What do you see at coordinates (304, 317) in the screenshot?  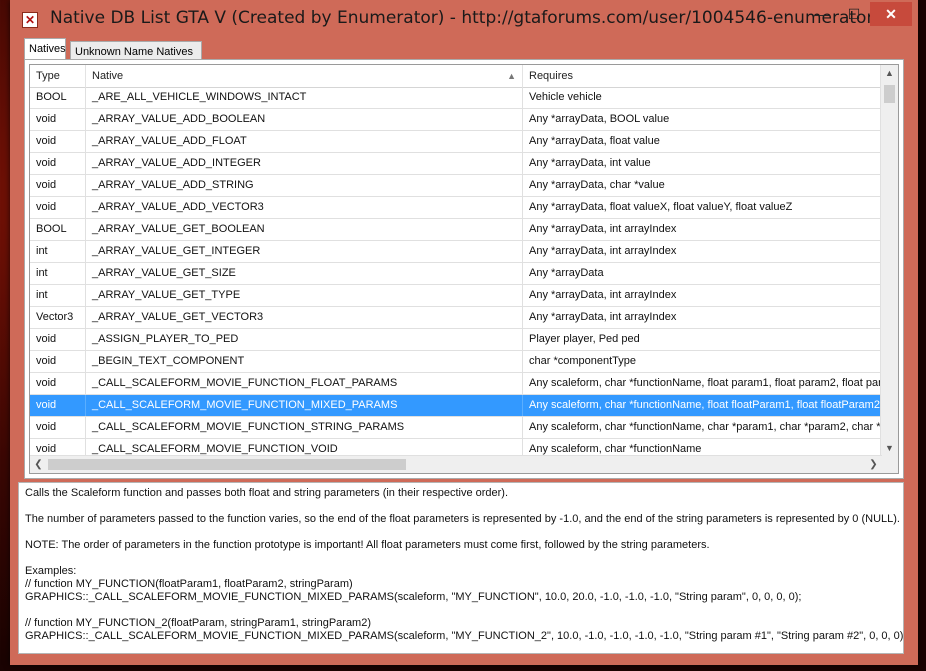 I see `cell-native: _ARRAY_VALUE_GET_VECTOR3` at bounding box center [304, 317].